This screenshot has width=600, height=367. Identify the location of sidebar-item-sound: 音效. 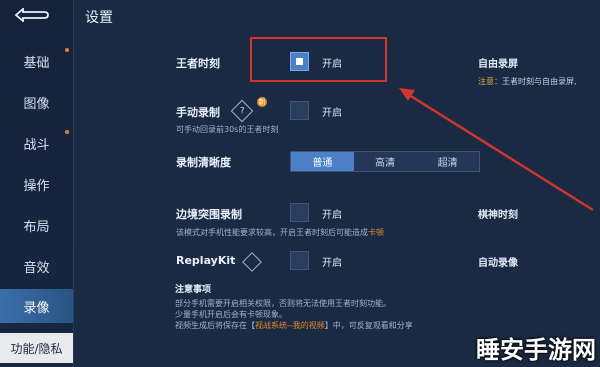
(36, 266).